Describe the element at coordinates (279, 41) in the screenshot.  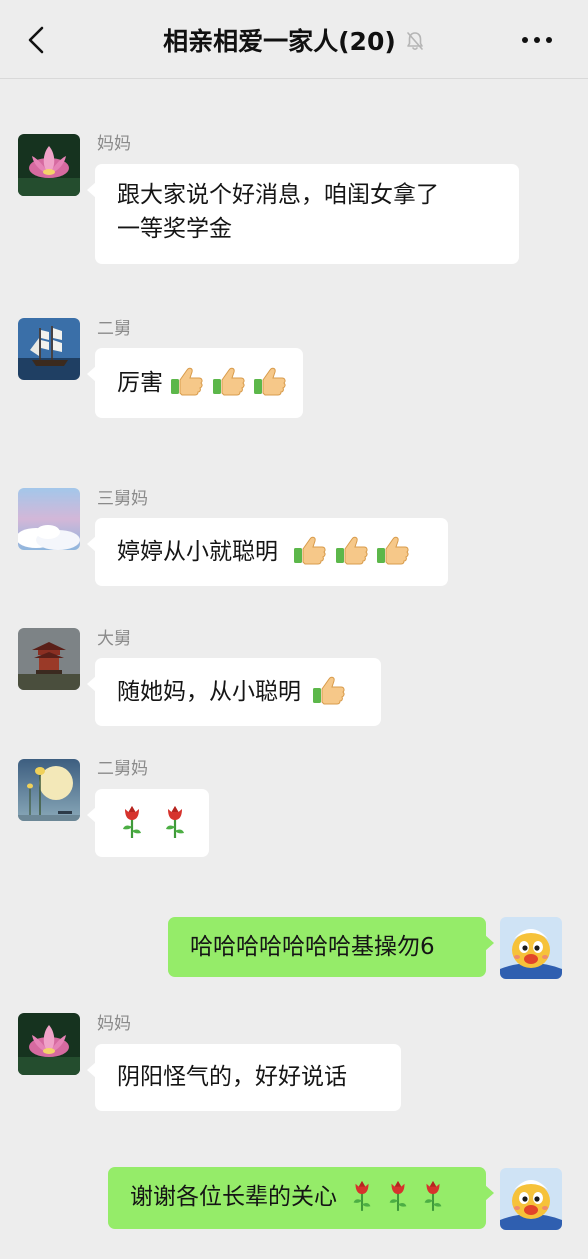
I see `chat-title: 相亲相爱一家人(20)` at that location.